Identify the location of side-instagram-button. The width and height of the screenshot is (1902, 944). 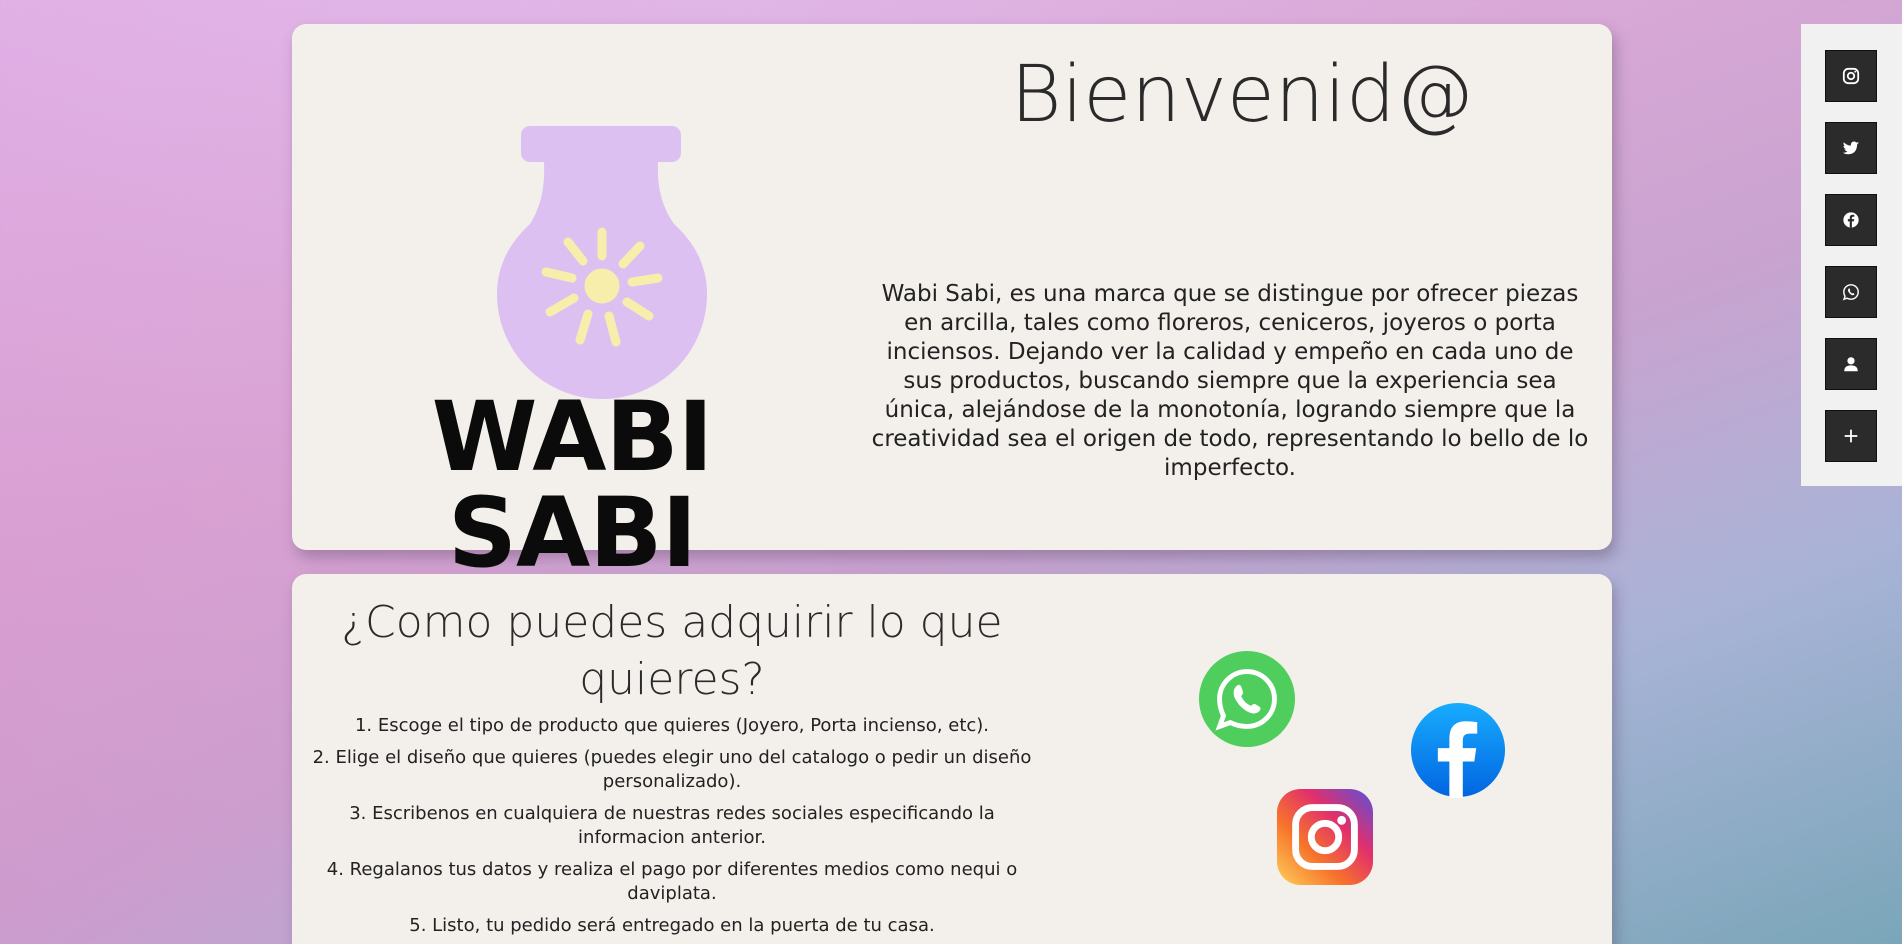
(1851, 76).